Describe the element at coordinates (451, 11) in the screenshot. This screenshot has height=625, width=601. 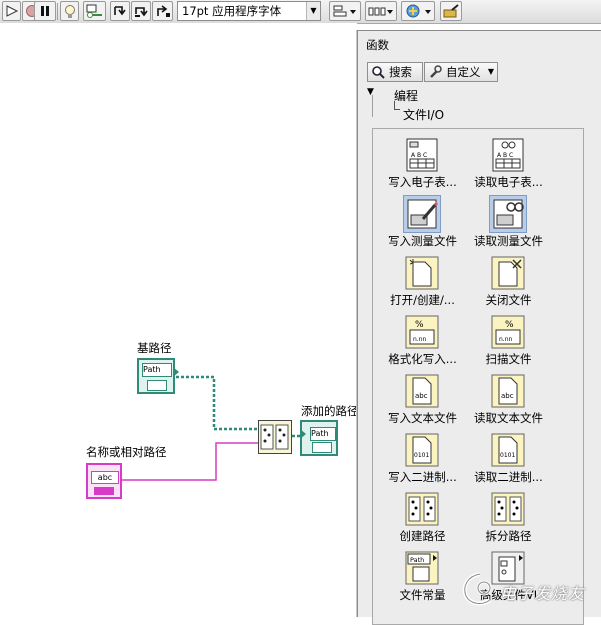
I see `cleanup-diagram-icon` at that location.